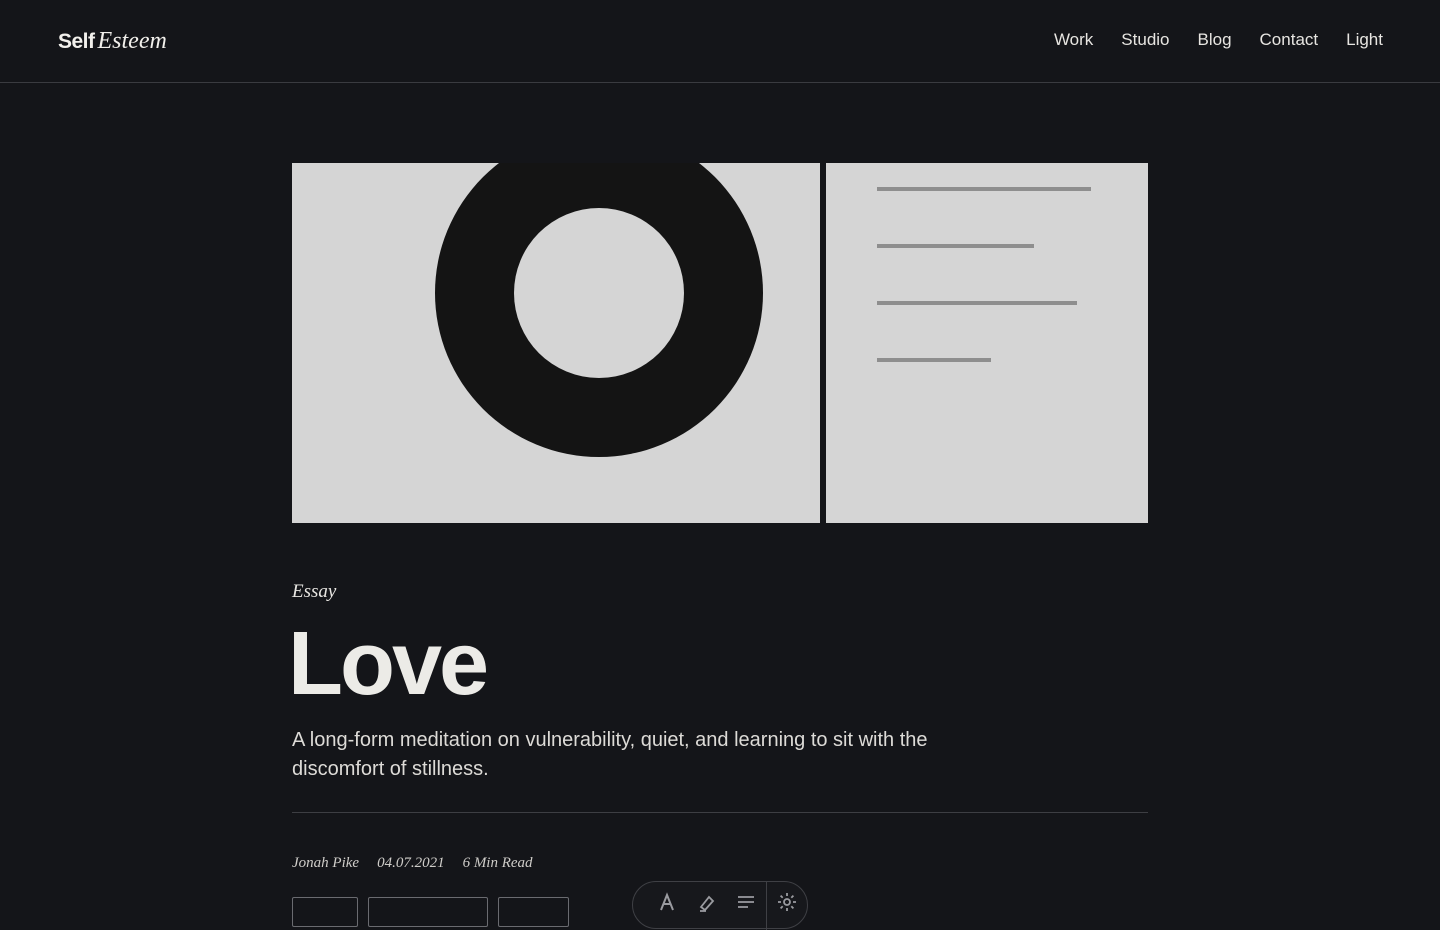 This screenshot has height=930, width=1440. I want to click on tag-list, so click(430, 912).